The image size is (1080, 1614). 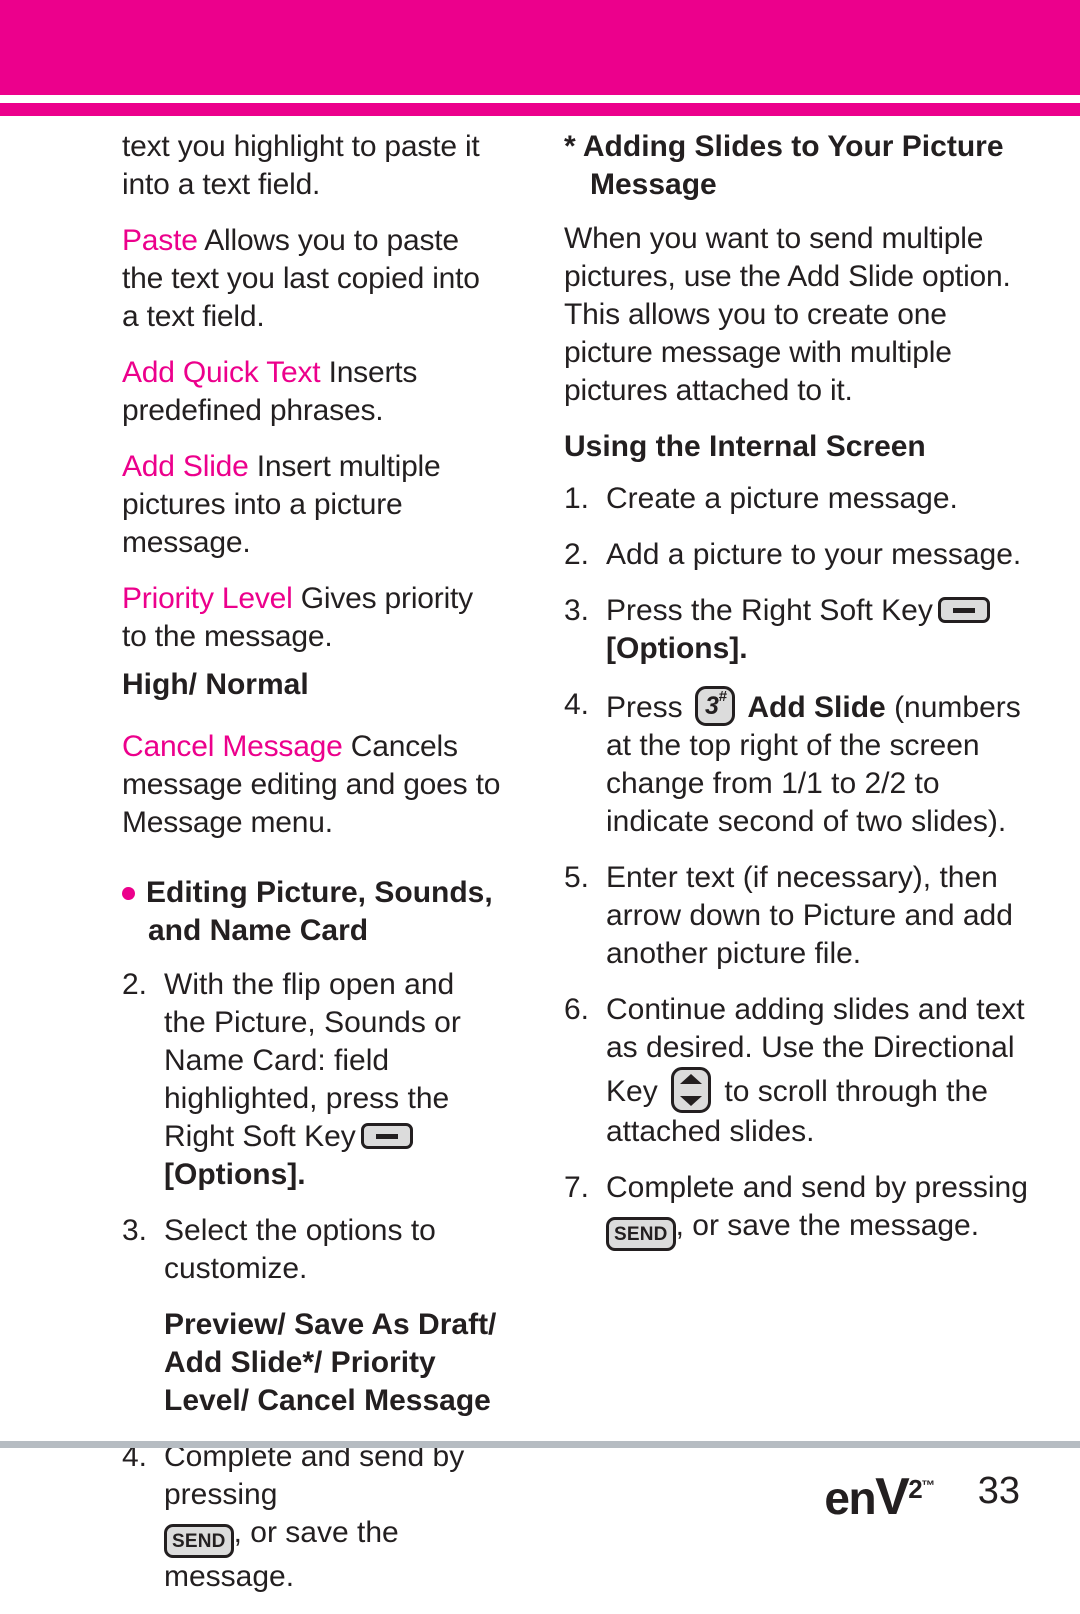 What do you see at coordinates (691, 1101) in the screenshot?
I see `chevron-down-icon` at bounding box center [691, 1101].